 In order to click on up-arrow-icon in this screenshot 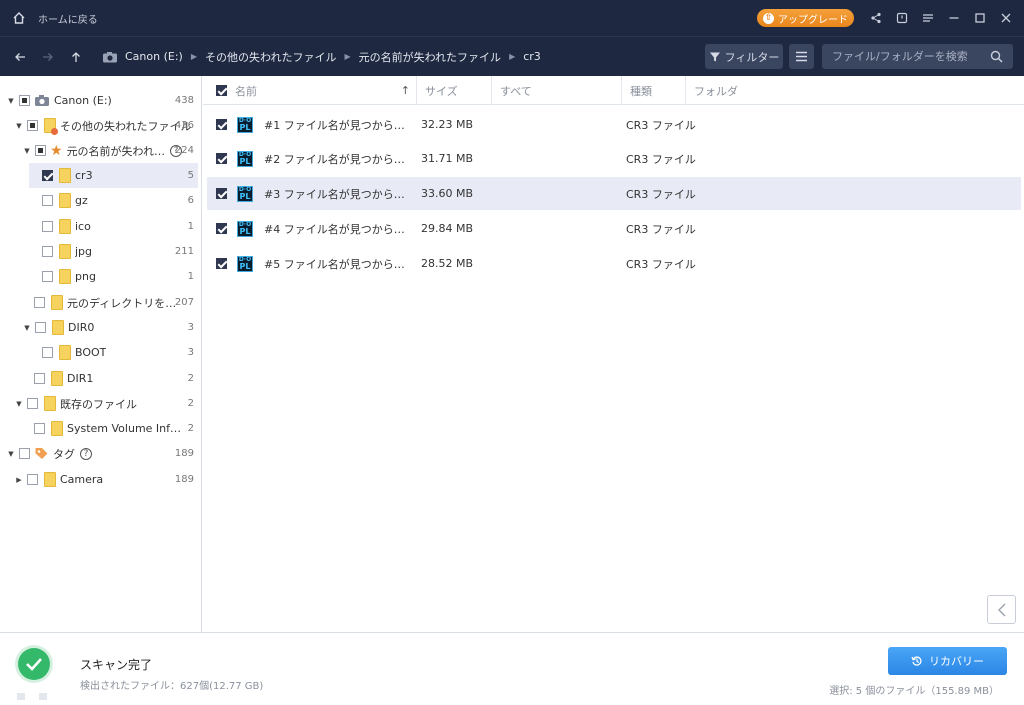, I will do `click(76, 57)`.